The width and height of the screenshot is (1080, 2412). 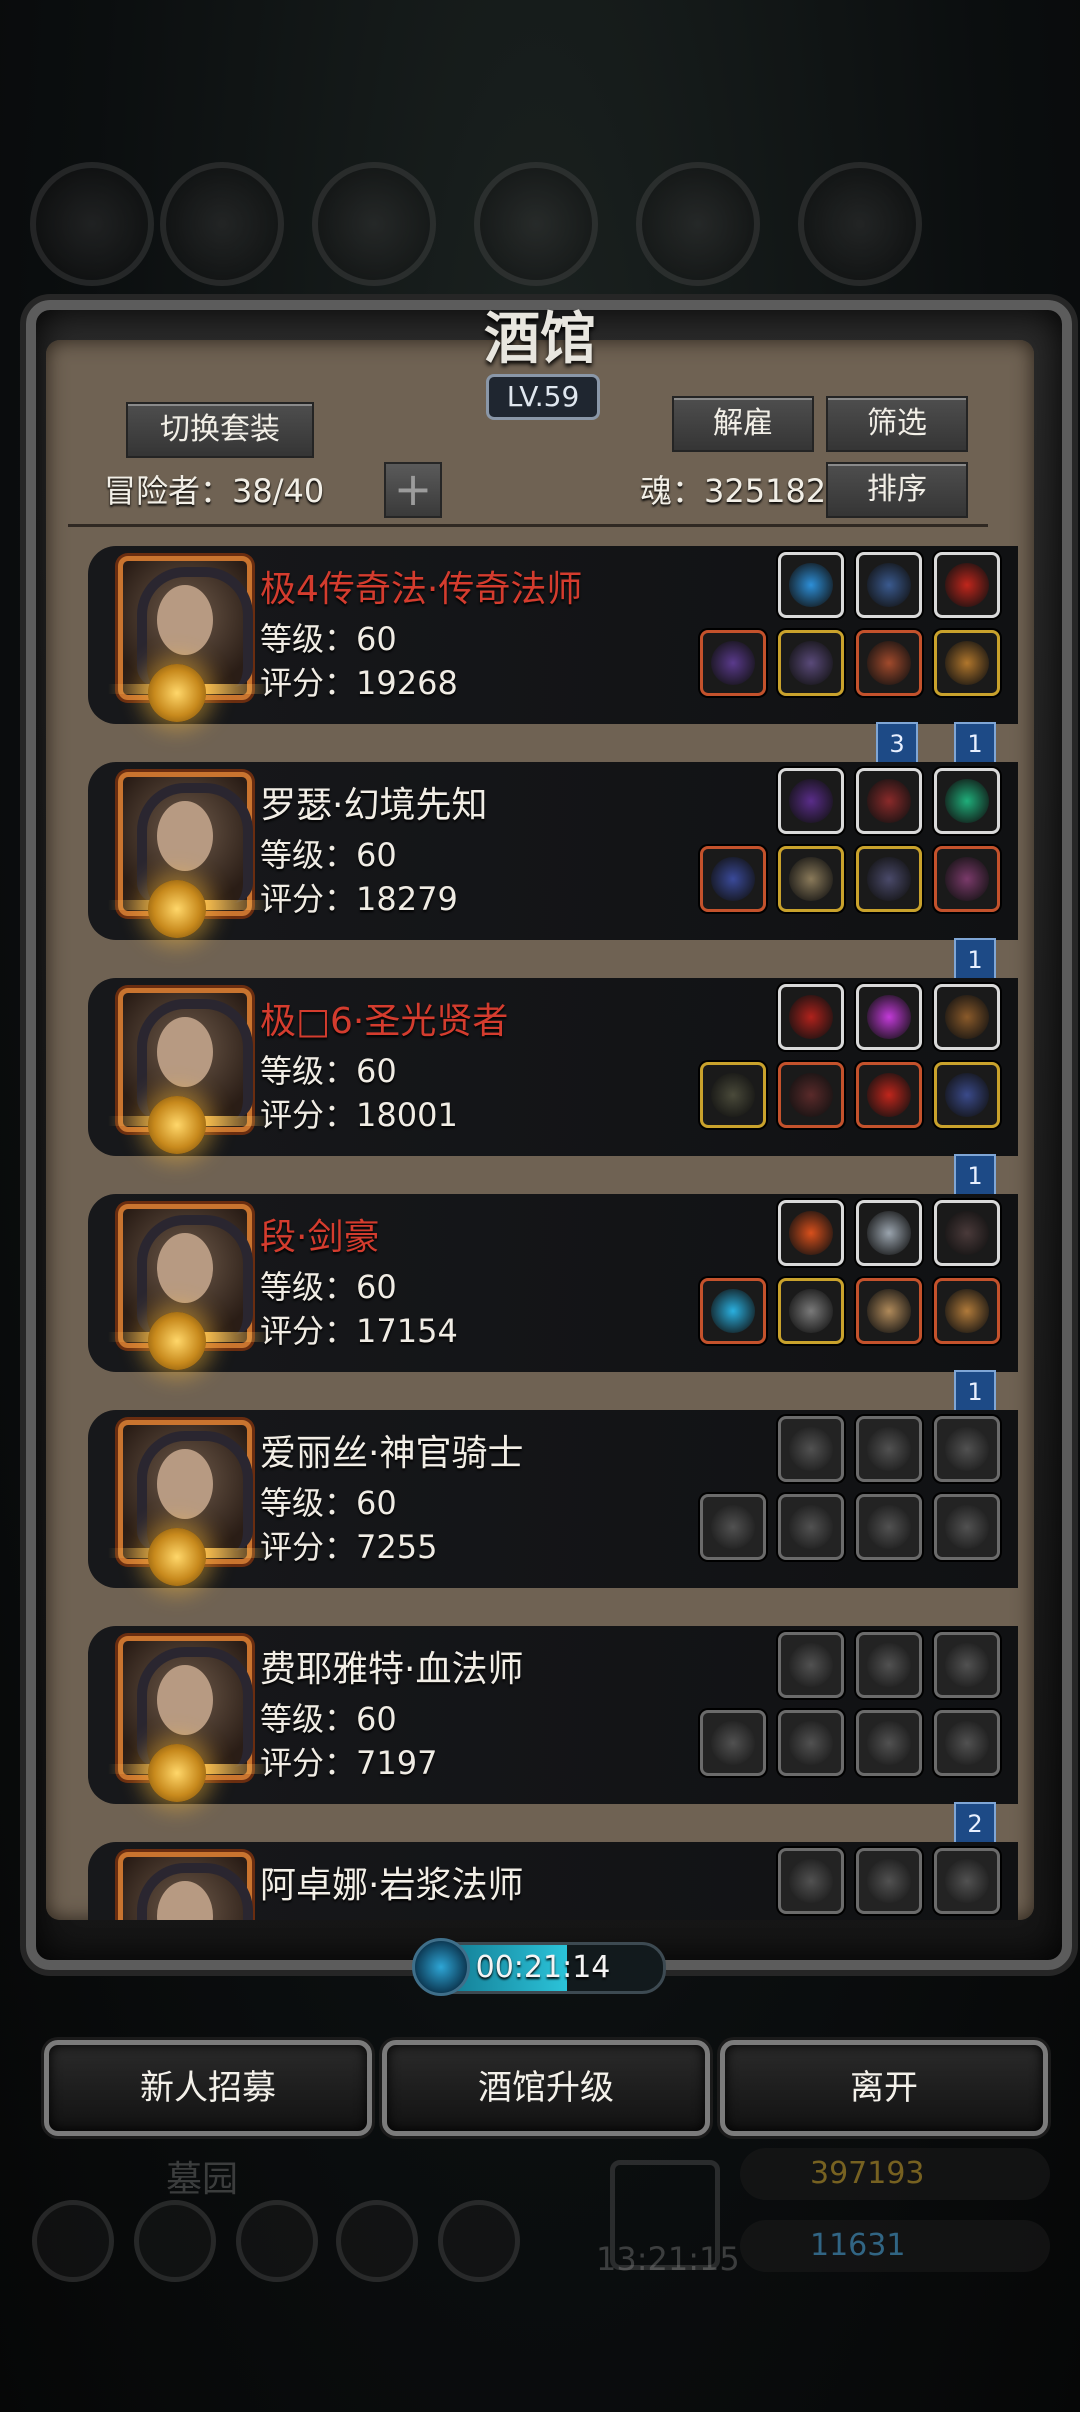 I want to click on iron-icon, so click(x=860, y=224).